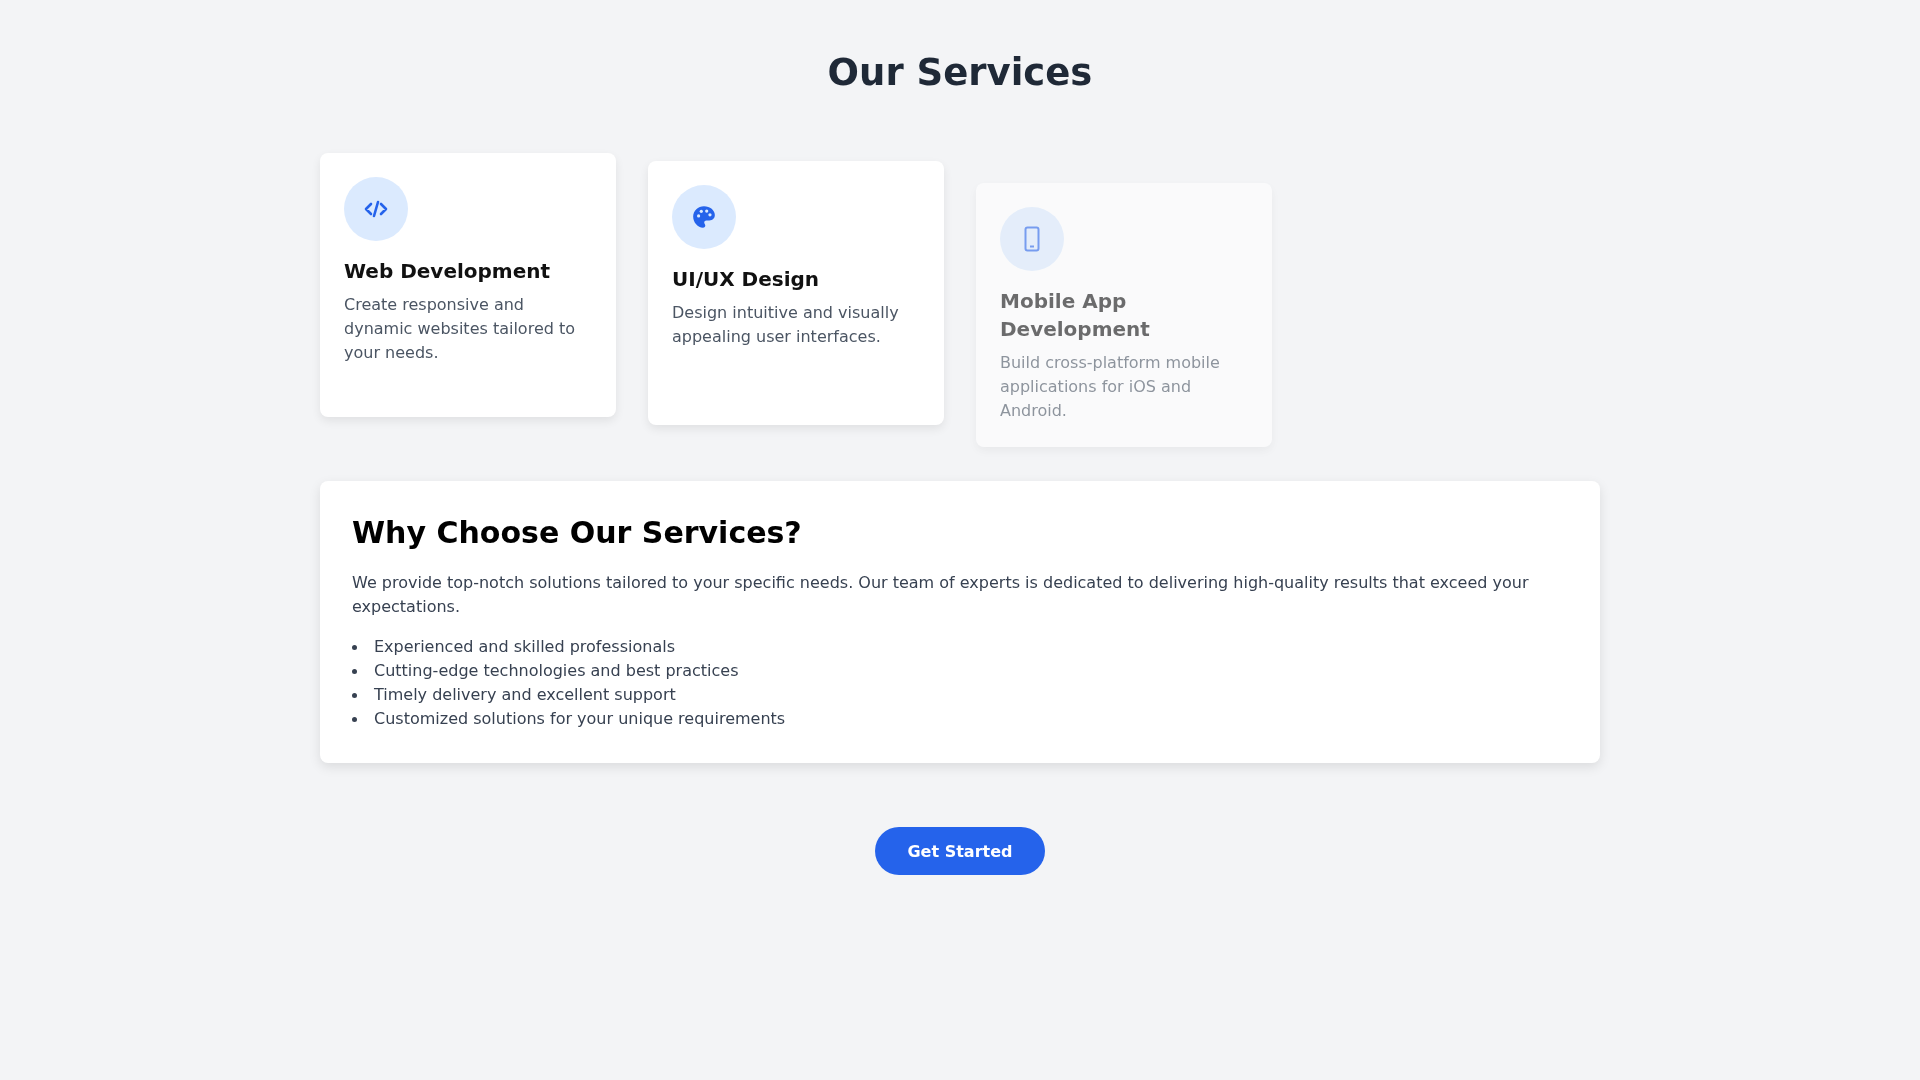 The image size is (1920, 1080). What do you see at coordinates (1075, 315) in the screenshot?
I see `card-title: Mobile App Development` at bounding box center [1075, 315].